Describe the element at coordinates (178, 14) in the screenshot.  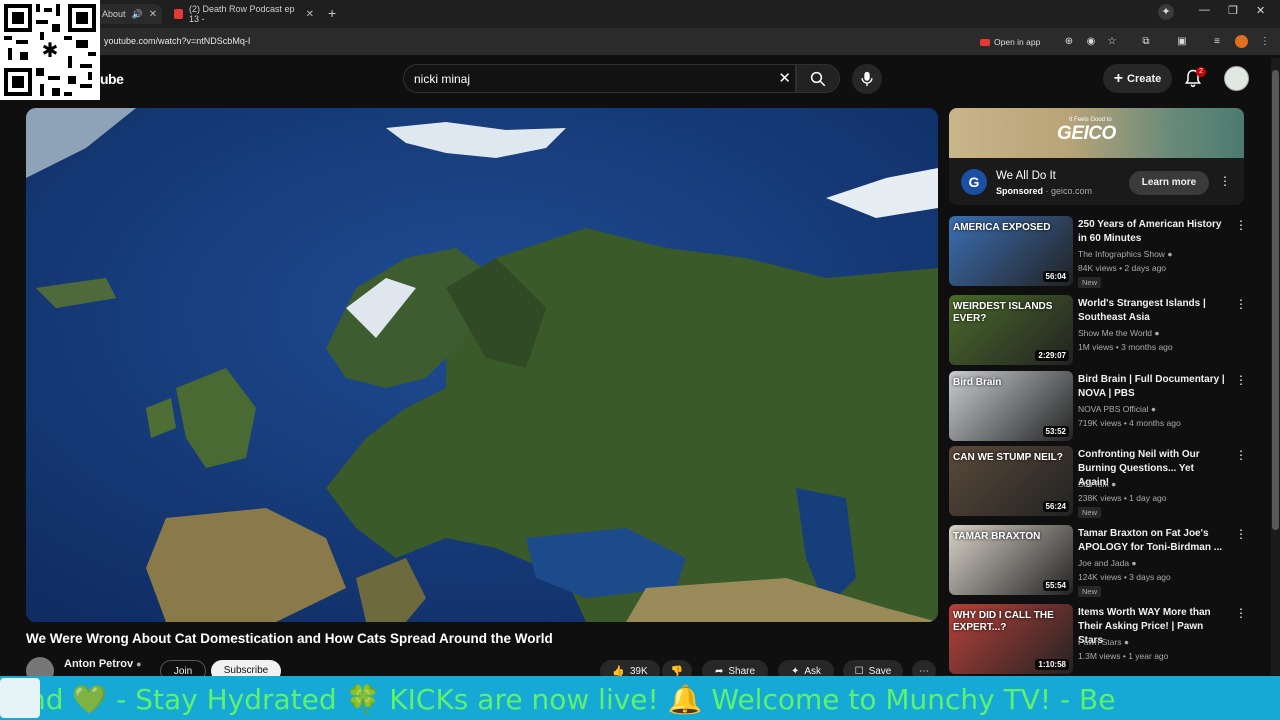
I see `youtube-favicon-icon` at that location.